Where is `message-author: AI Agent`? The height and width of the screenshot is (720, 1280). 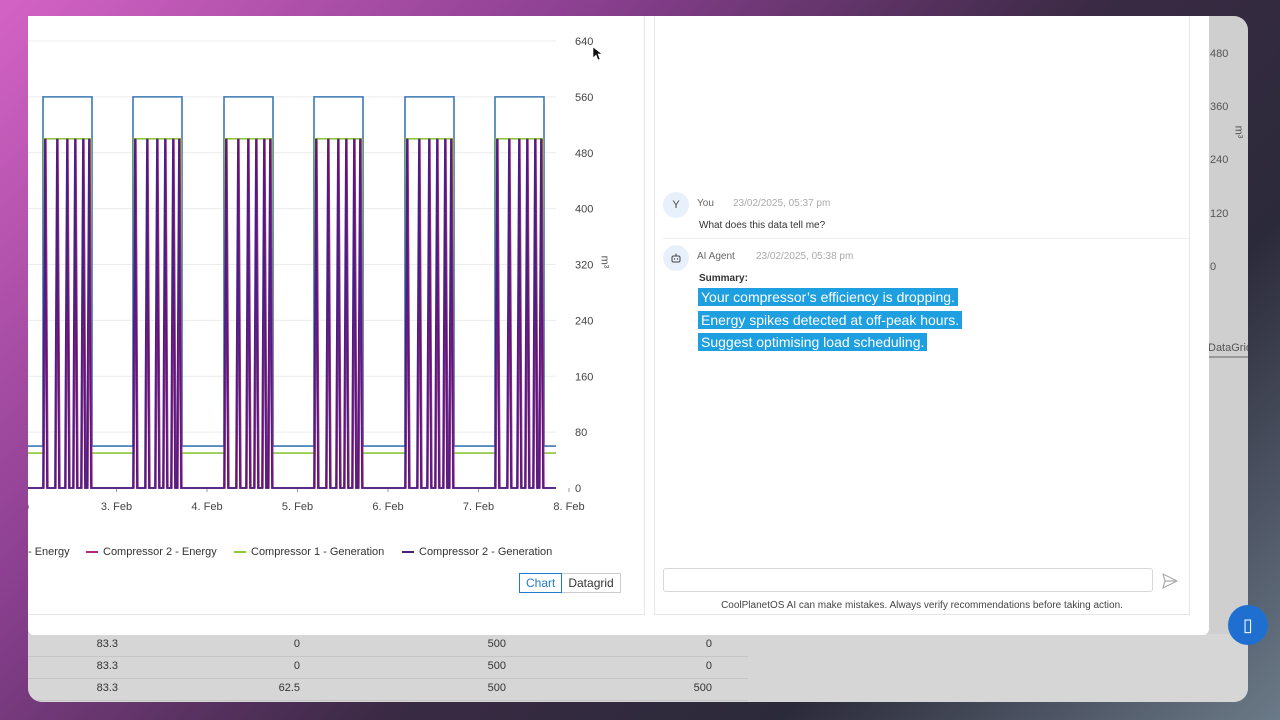
message-author: AI Agent is located at coordinates (716, 256).